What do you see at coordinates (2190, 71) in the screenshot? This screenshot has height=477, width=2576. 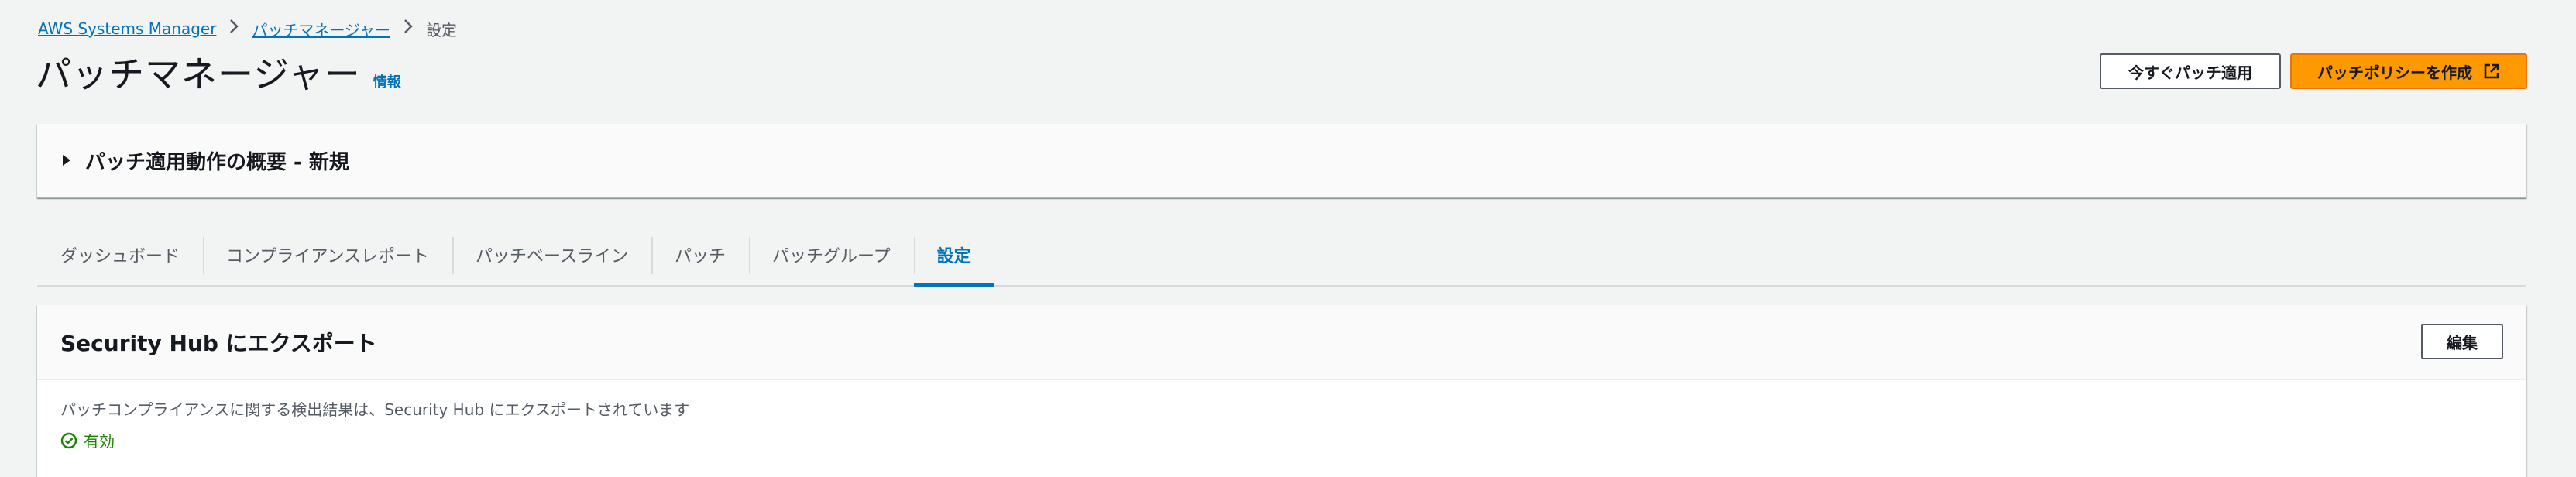 I see `patch-now-button: 今すぐパッチ適用` at bounding box center [2190, 71].